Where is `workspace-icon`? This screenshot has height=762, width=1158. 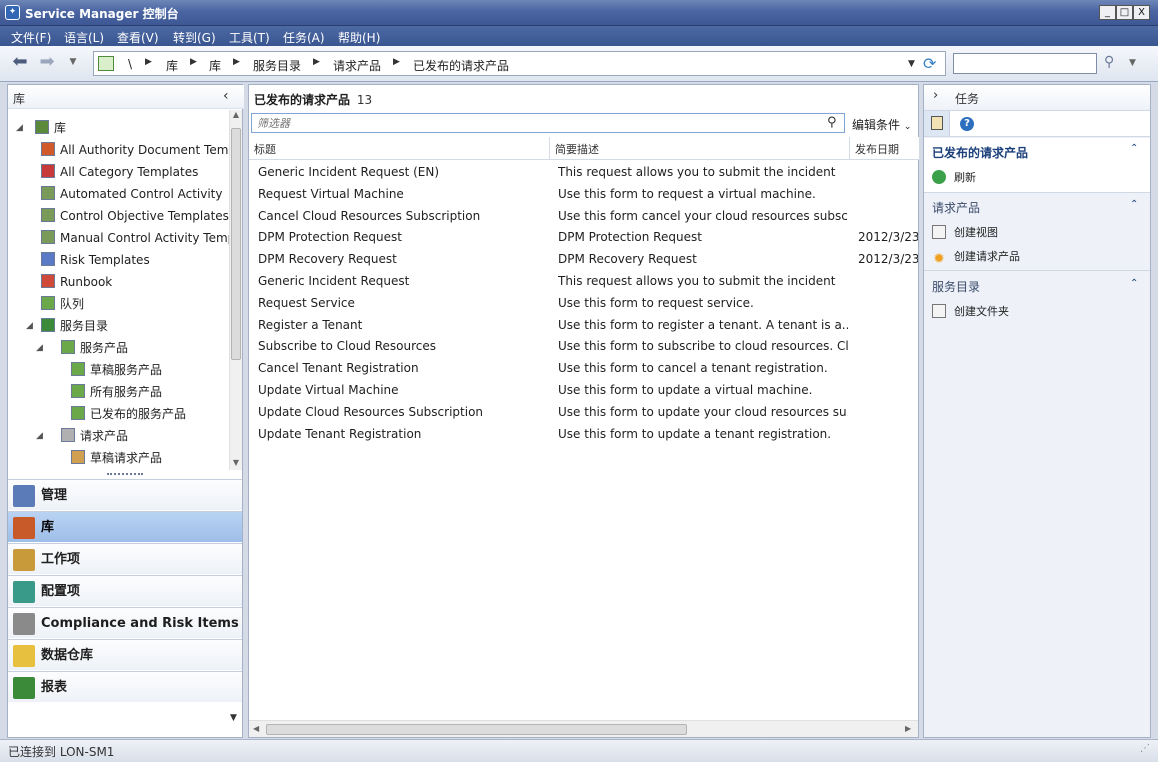
workspace-icon is located at coordinates (24, 496).